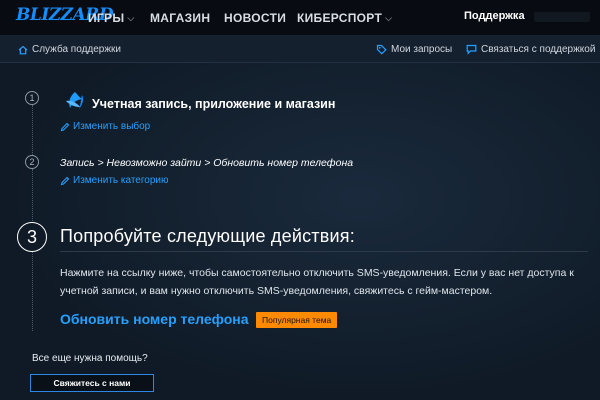  What do you see at coordinates (77, 49) in the screenshot?
I see `support-home-label: Служба поддержки` at bounding box center [77, 49].